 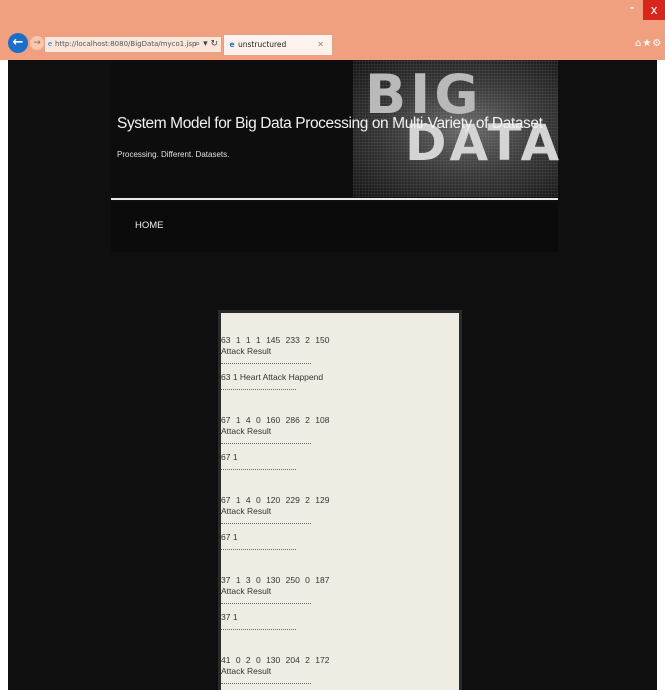 What do you see at coordinates (340, 455) in the screenshot?
I see `record-item: 67 1 4 0 160 286 2 108 Attack Result 67 1` at bounding box center [340, 455].